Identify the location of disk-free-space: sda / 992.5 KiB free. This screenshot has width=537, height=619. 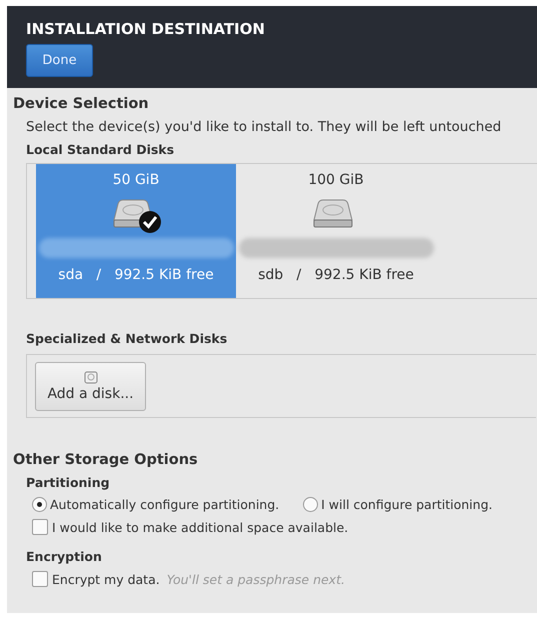
(136, 275).